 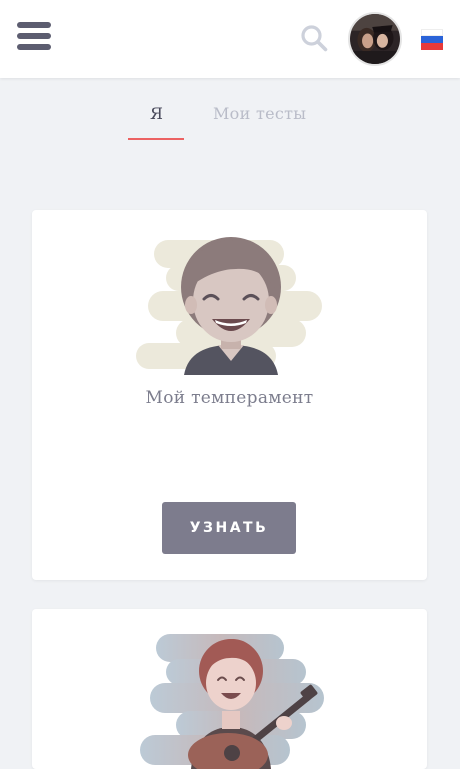 What do you see at coordinates (432, 39) in the screenshot?
I see `russian-flag-icon` at bounding box center [432, 39].